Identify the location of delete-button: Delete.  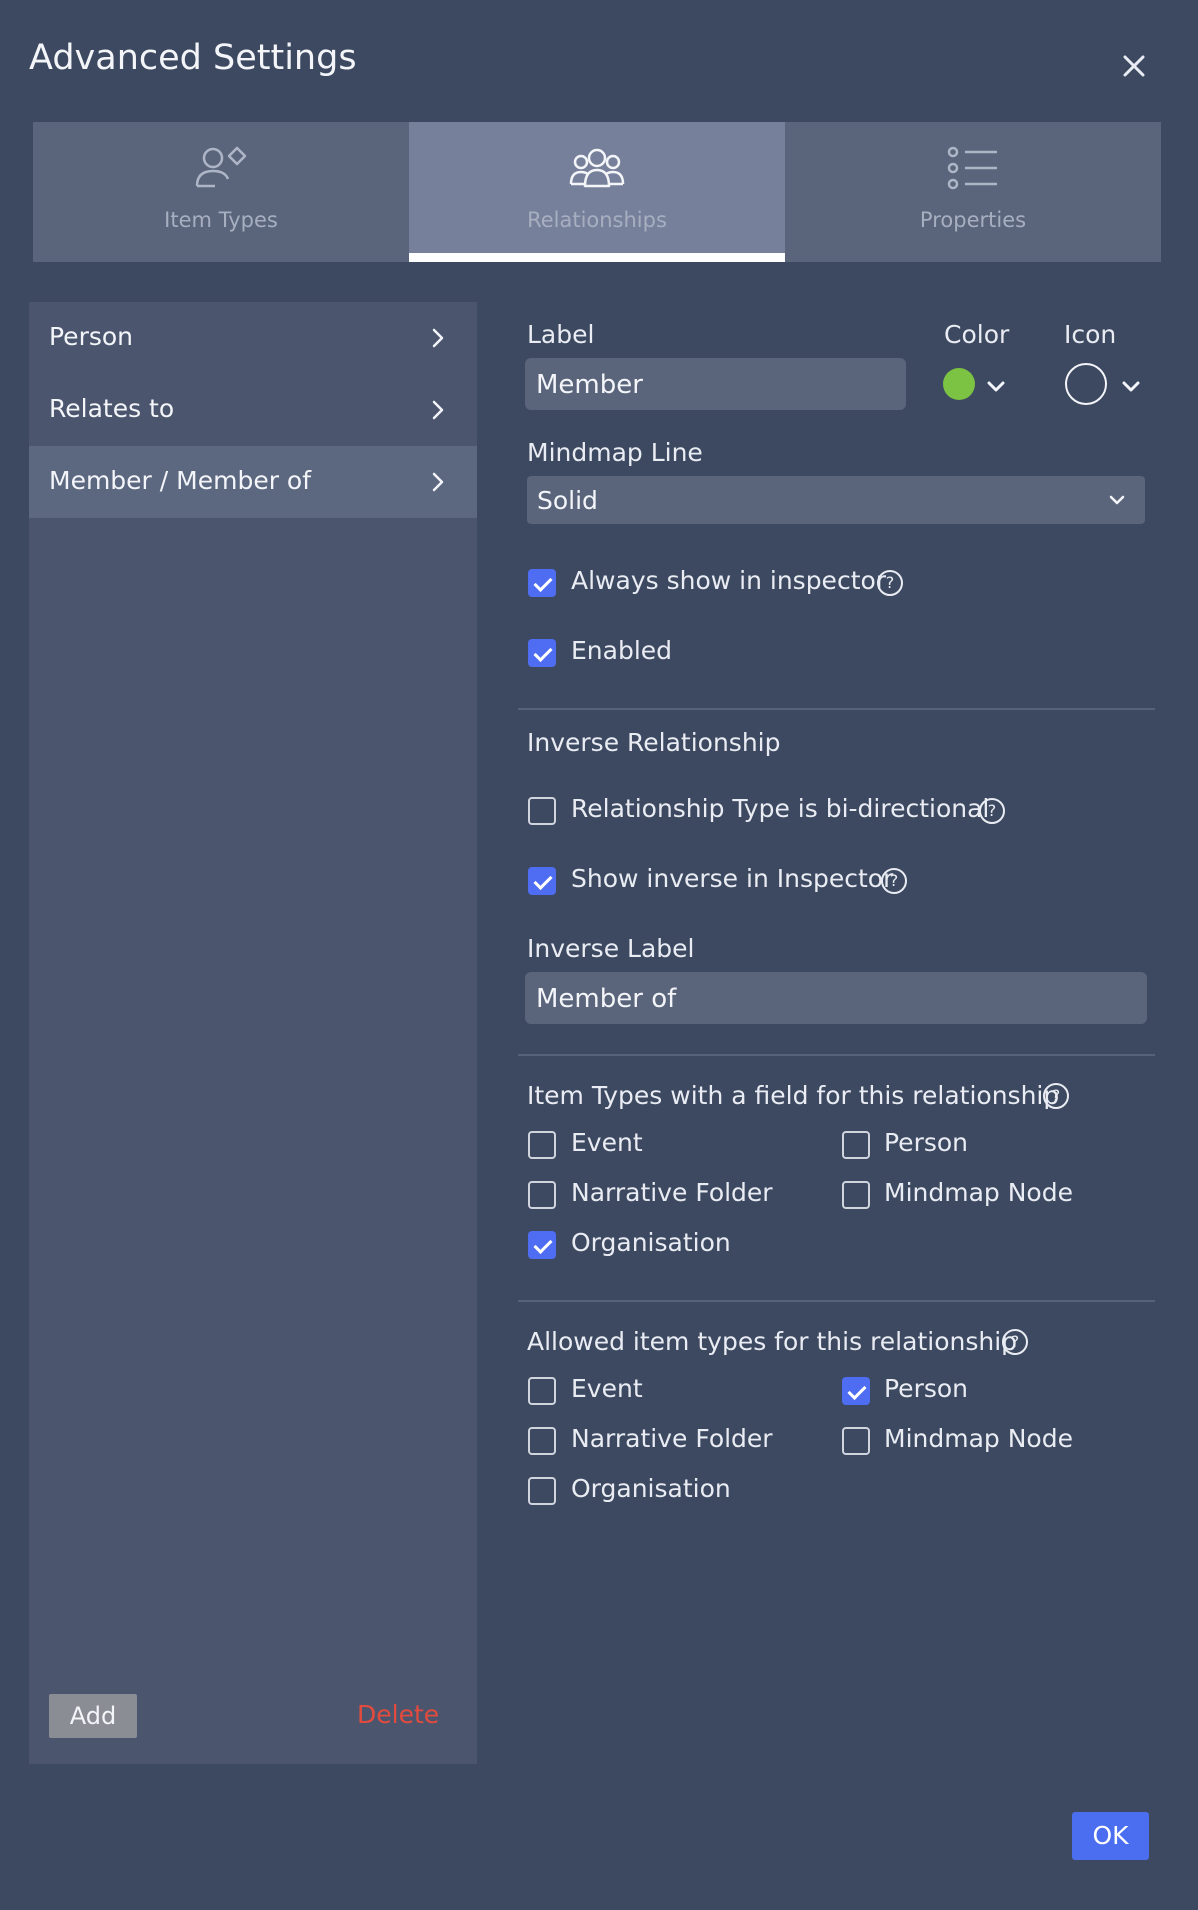
(398, 1714).